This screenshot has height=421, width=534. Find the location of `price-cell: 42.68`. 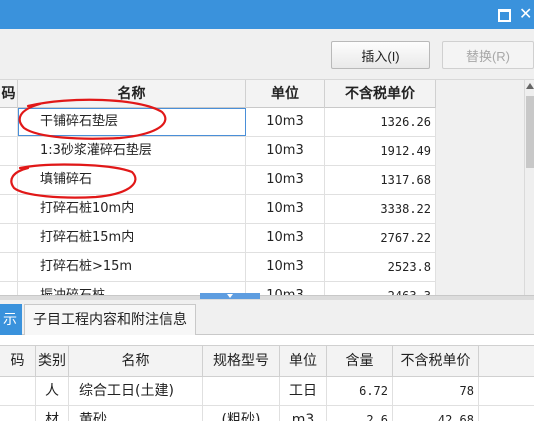

price-cell: 42.68 is located at coordinates (436, 413).